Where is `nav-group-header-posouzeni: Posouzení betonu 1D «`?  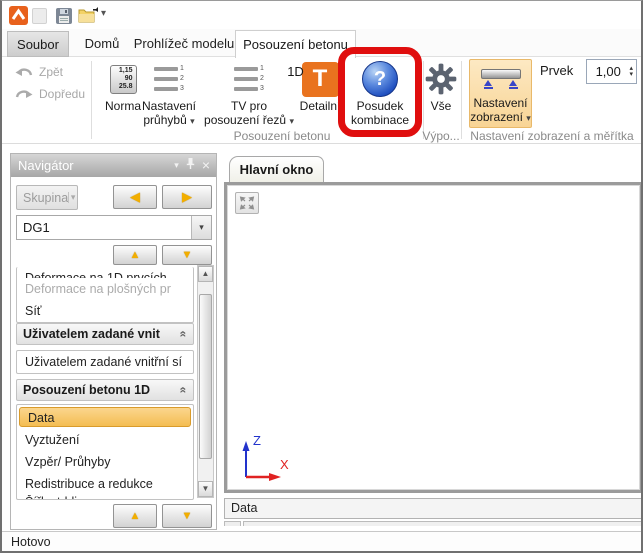 nav-group-header-posouzeni: Posouzení betonu 1D « is located at coordinates (105, 390).